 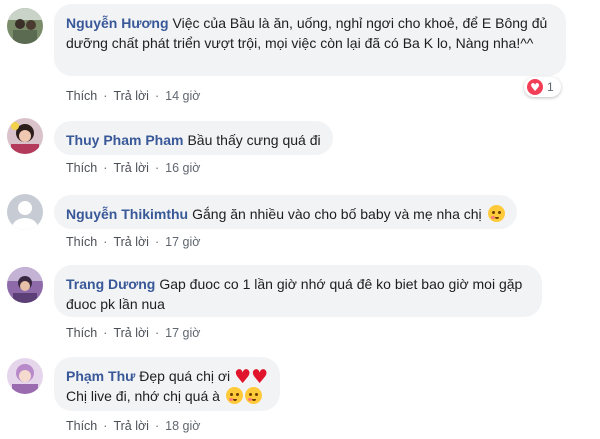 I want to click on comment-actions: Thích · Trả lời · 14 giờ, so click(x=133, y=96).